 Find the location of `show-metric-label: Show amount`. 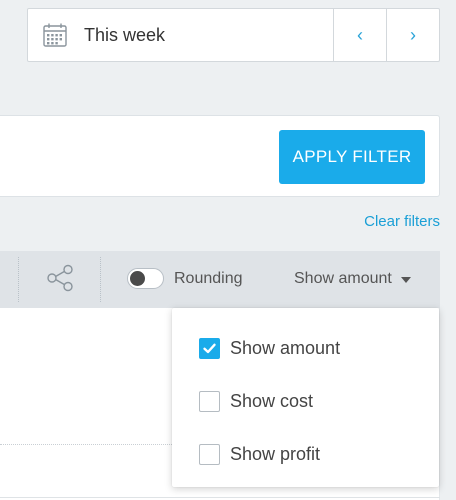

show-metric-label: Show amount is located at coordinates (343, 278).